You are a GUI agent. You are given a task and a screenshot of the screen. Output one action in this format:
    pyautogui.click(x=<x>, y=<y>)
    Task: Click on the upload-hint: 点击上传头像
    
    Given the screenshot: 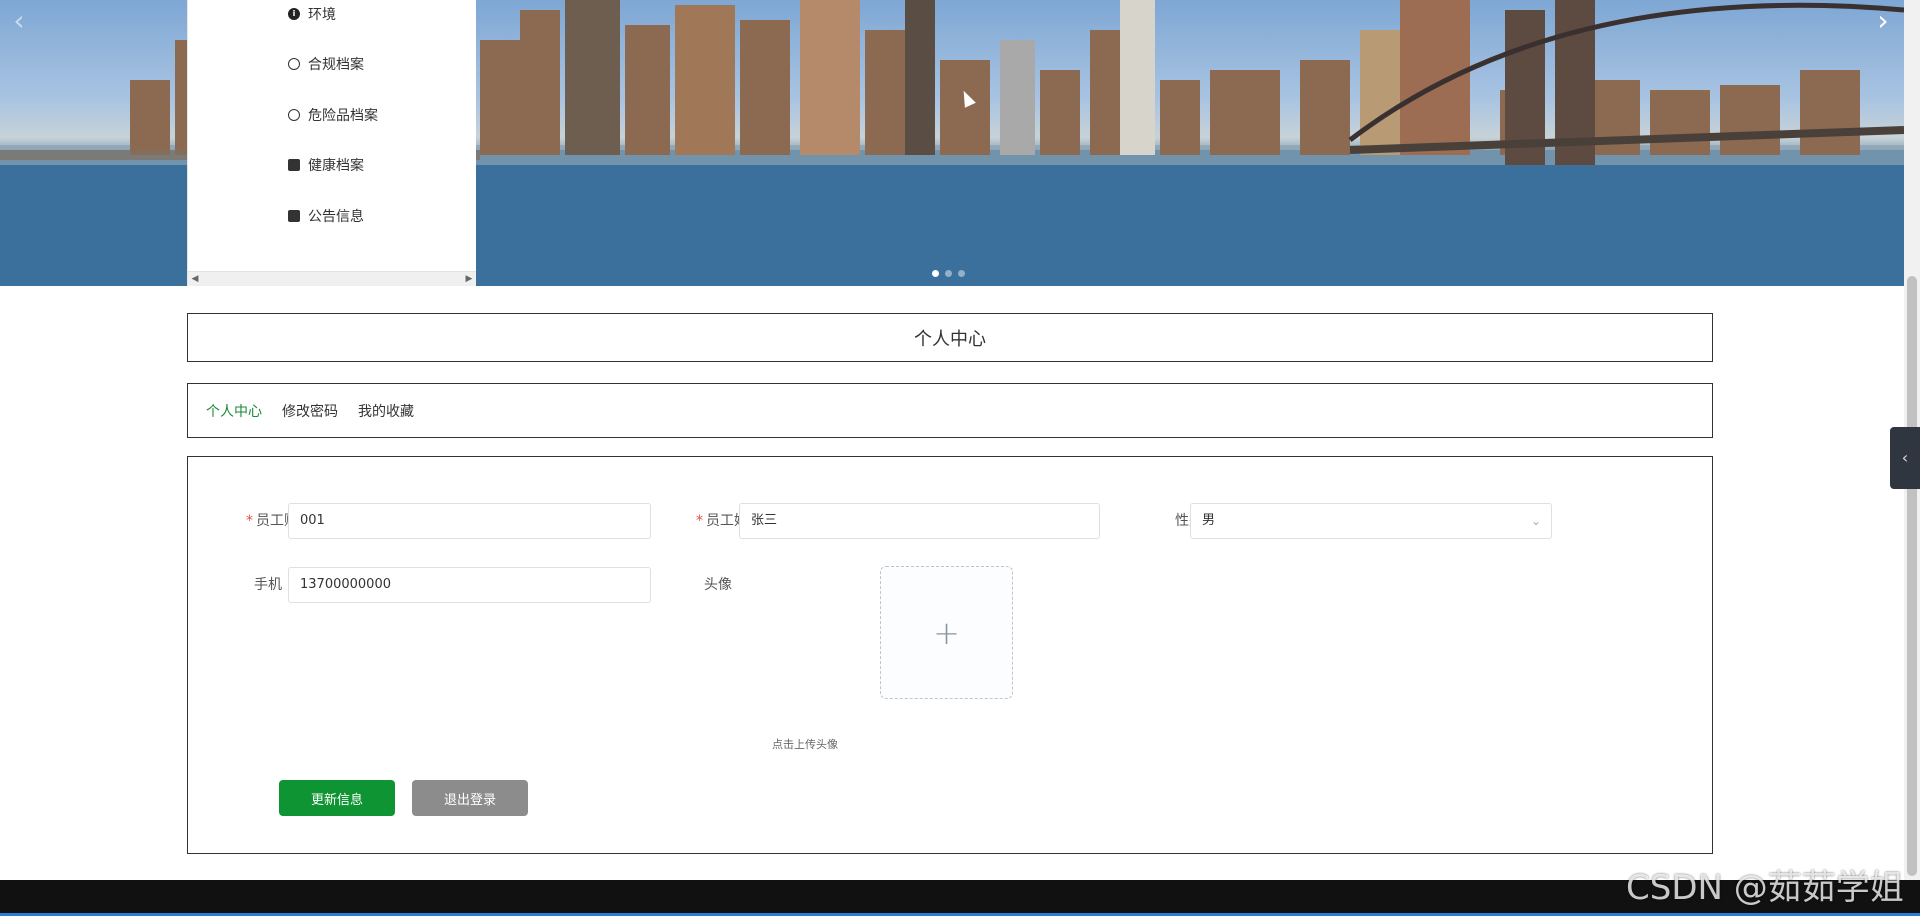 What is the action you would take?
    pyautogui.click(x=805, y=744)
    